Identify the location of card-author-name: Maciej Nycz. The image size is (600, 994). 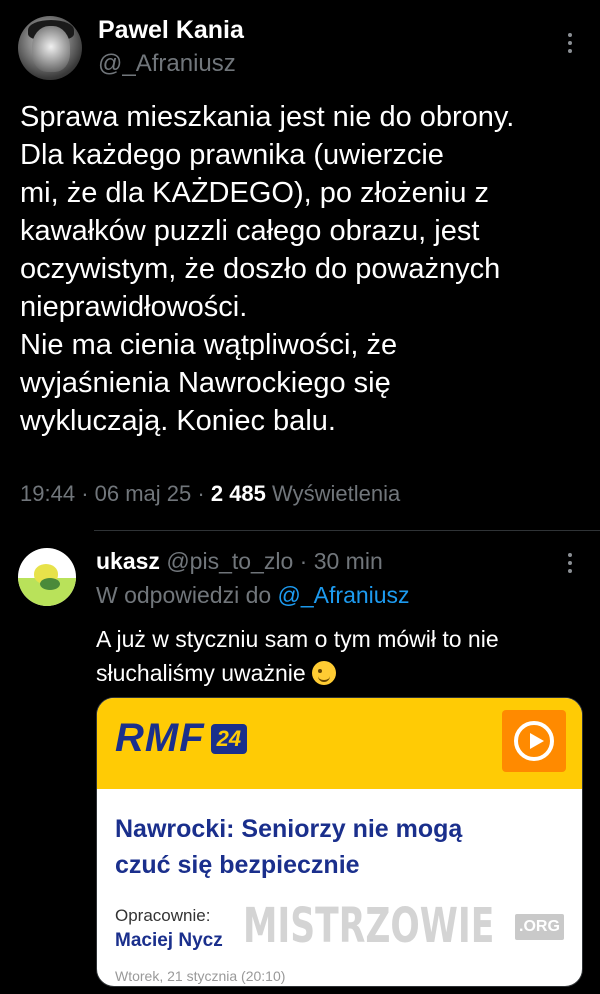
(169, 940).